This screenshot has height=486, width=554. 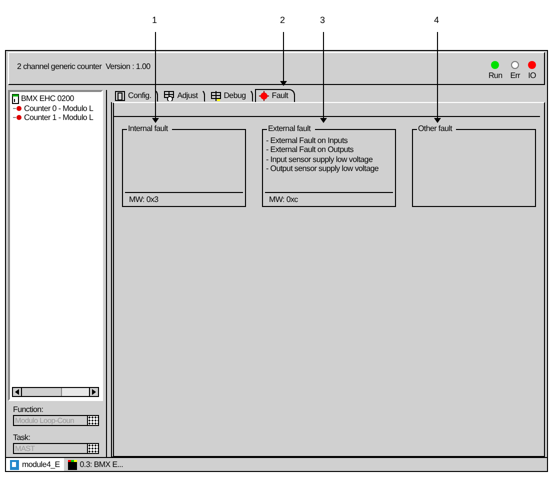 I want to click on group-title: Other fault, so click(x=436, y=129).